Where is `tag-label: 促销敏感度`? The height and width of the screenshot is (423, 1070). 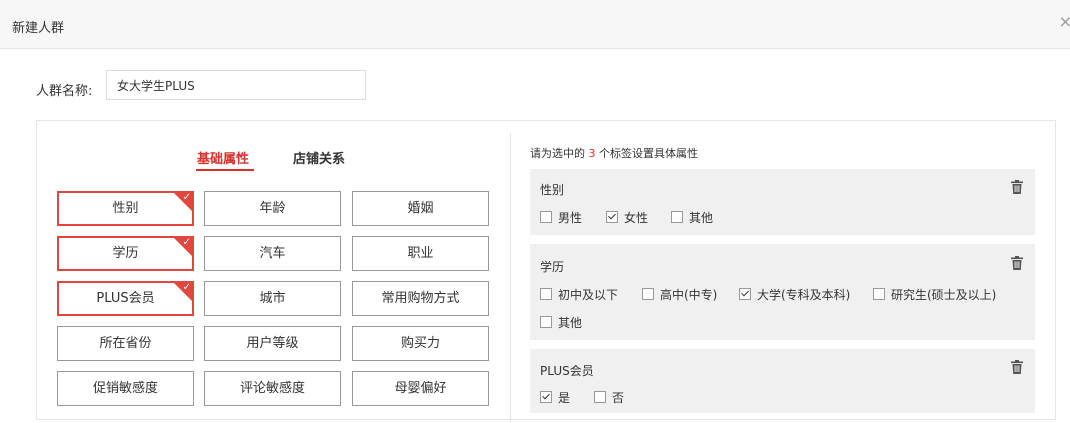
tag-label: 促销敏感度 is located at coordinates (125, 388).